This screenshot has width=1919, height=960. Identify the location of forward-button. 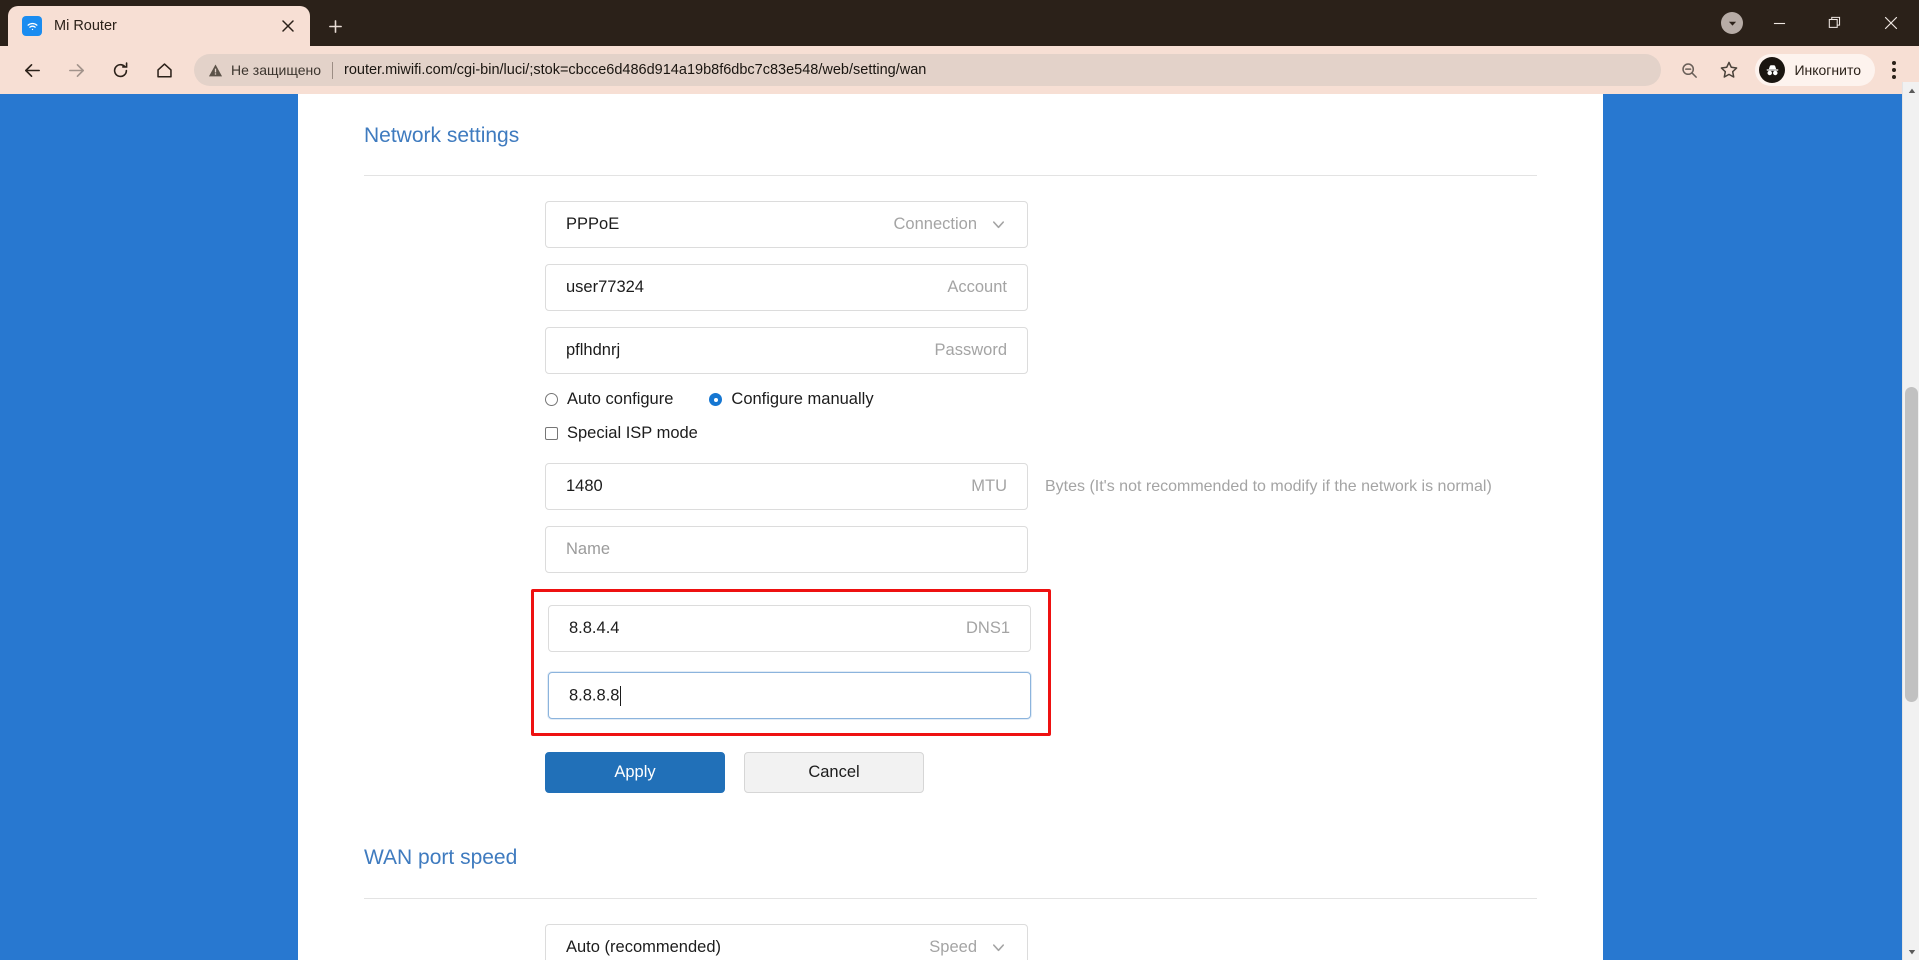
(76, 70).